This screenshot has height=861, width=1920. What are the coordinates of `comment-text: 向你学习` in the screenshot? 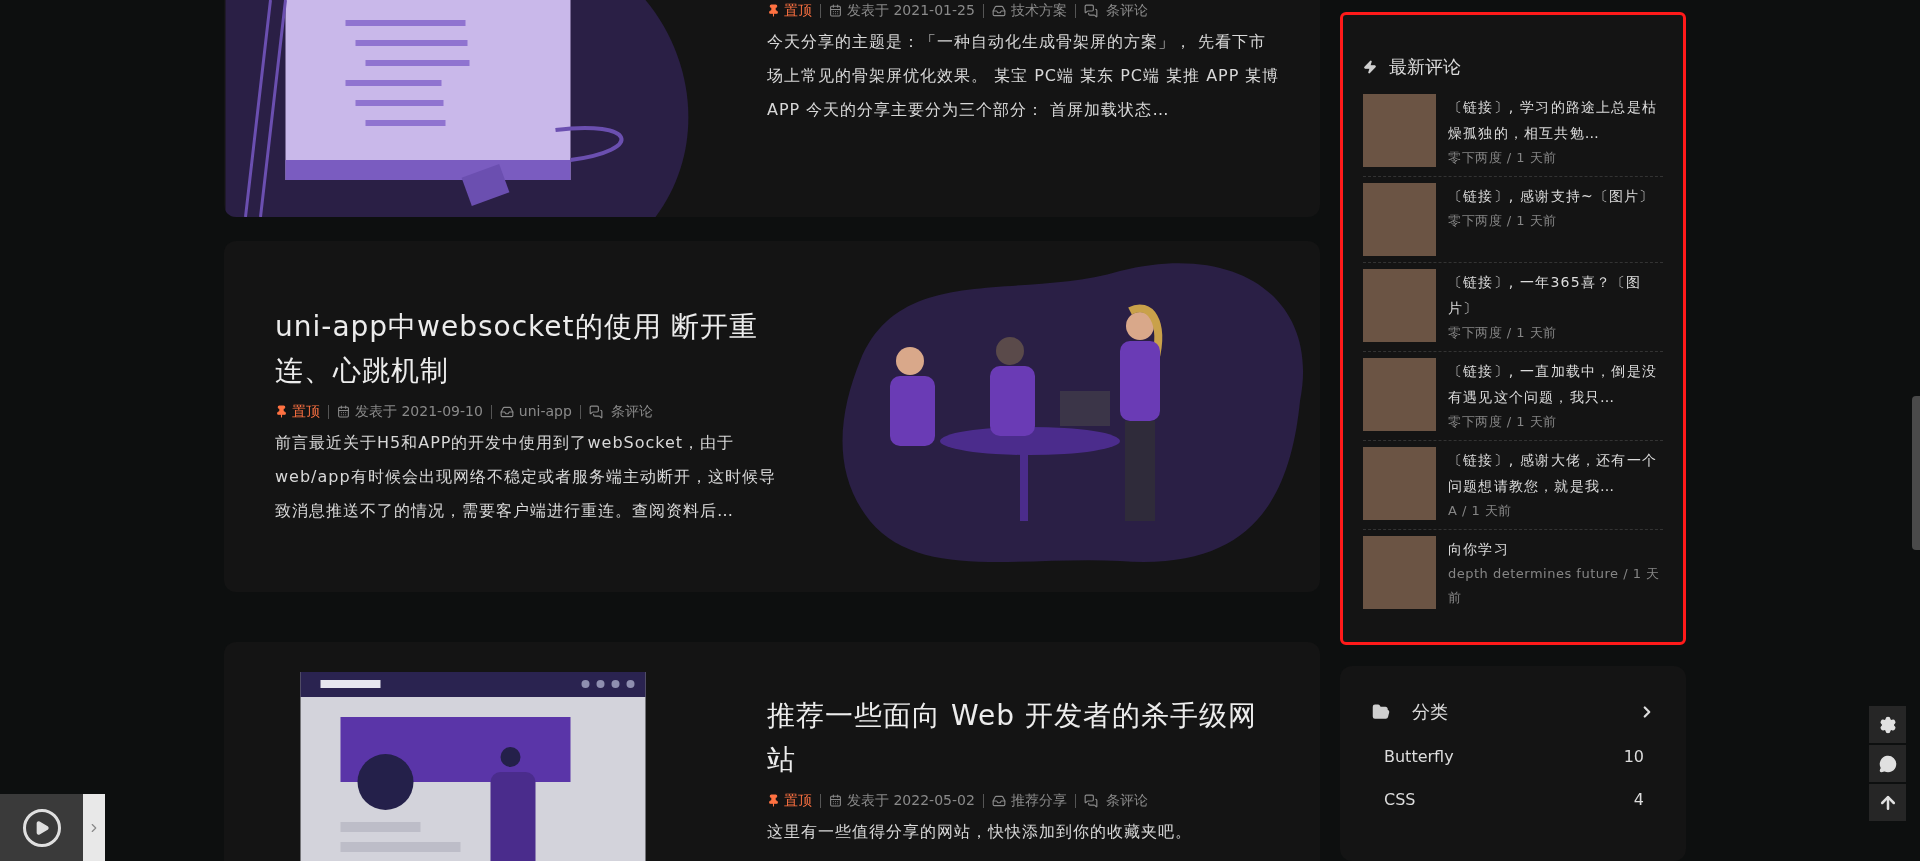 It's located at (1555, 549).